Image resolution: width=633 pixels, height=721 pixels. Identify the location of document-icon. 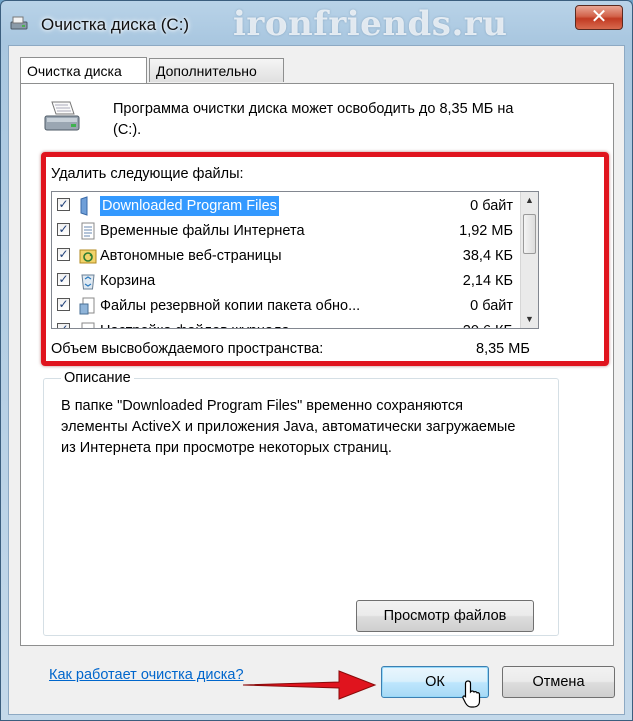
(88, 231).